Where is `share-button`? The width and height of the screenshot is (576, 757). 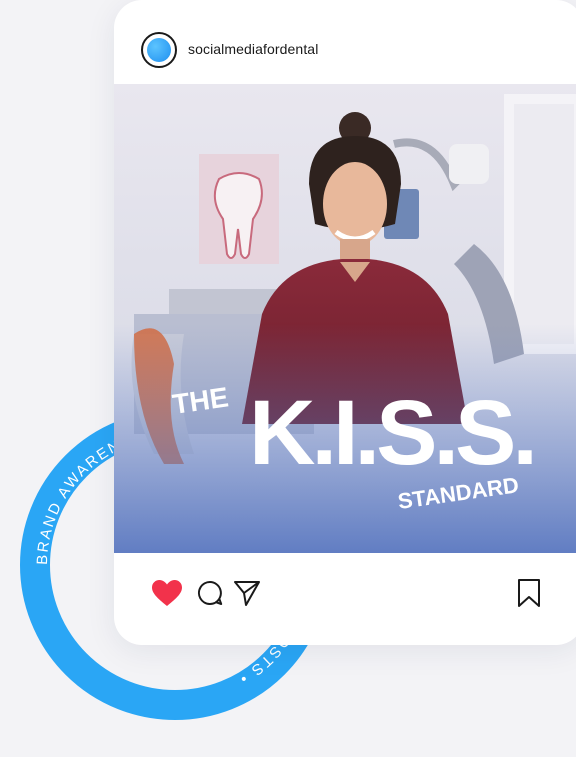
share-button is located at coordinates (247, 593).